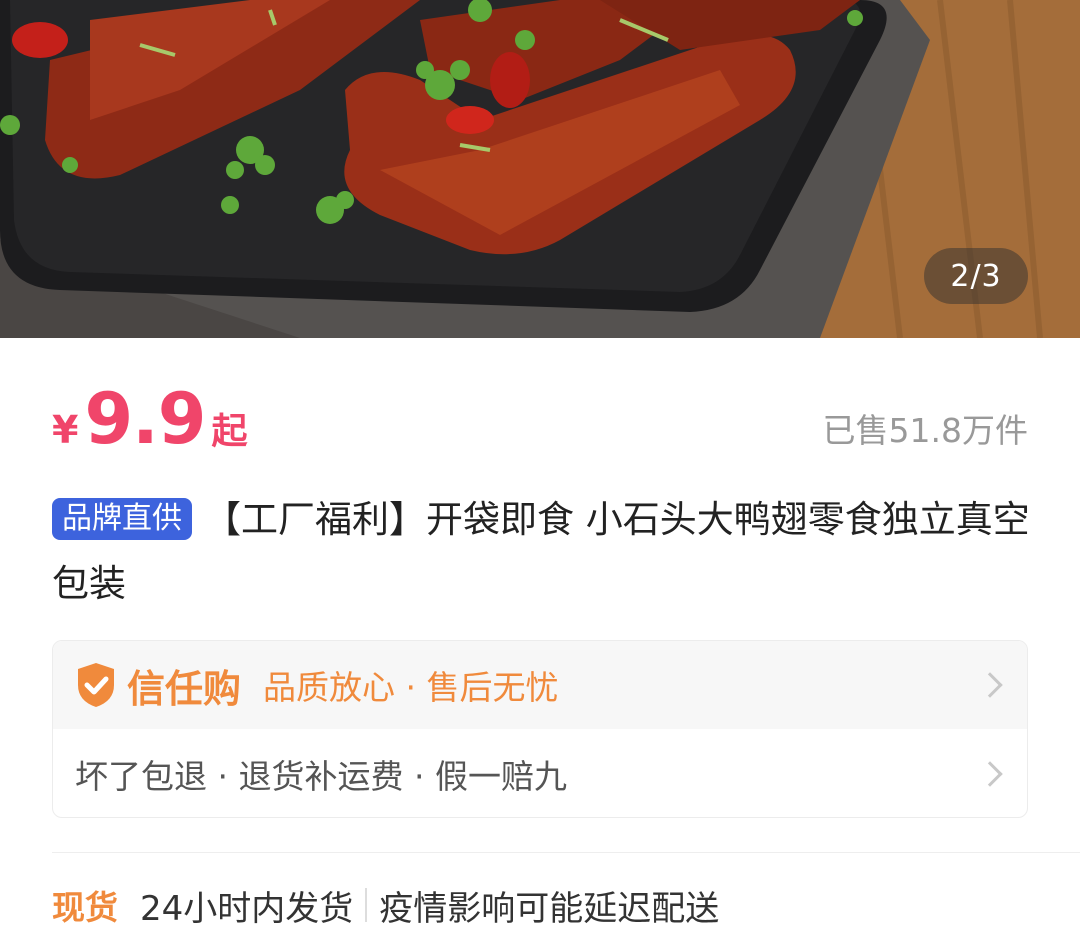  What do you see at coordinates (229, 431) in the screenshot?
I see `price-suffix: 起` at bounding box center [229, 431].